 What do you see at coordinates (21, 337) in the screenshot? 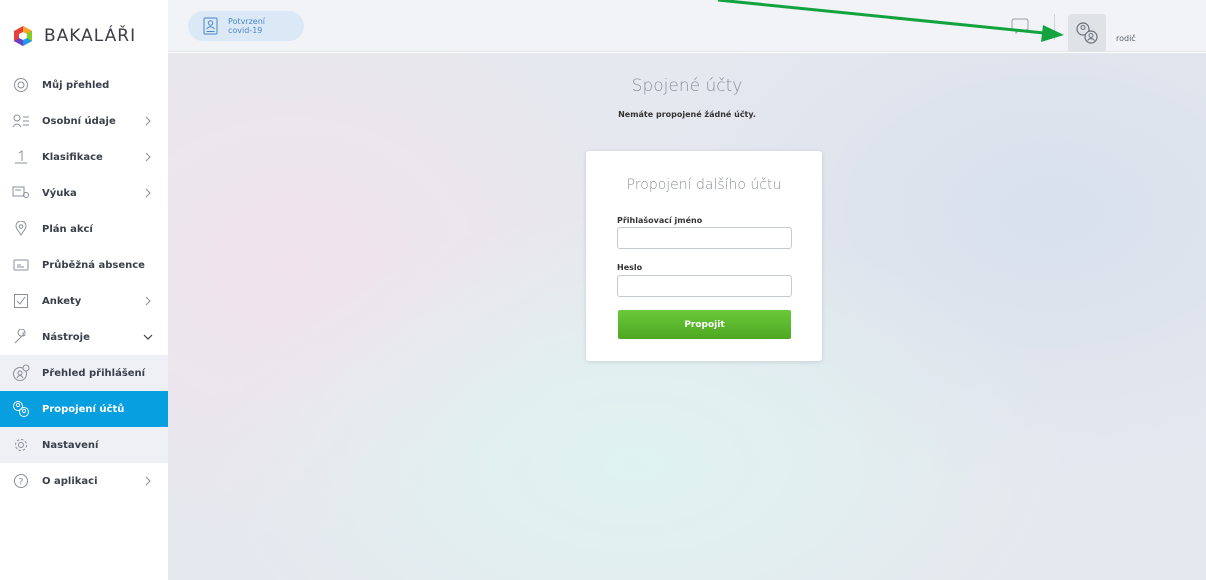
I see `wrench-icon` at bounding box center [21, 337].